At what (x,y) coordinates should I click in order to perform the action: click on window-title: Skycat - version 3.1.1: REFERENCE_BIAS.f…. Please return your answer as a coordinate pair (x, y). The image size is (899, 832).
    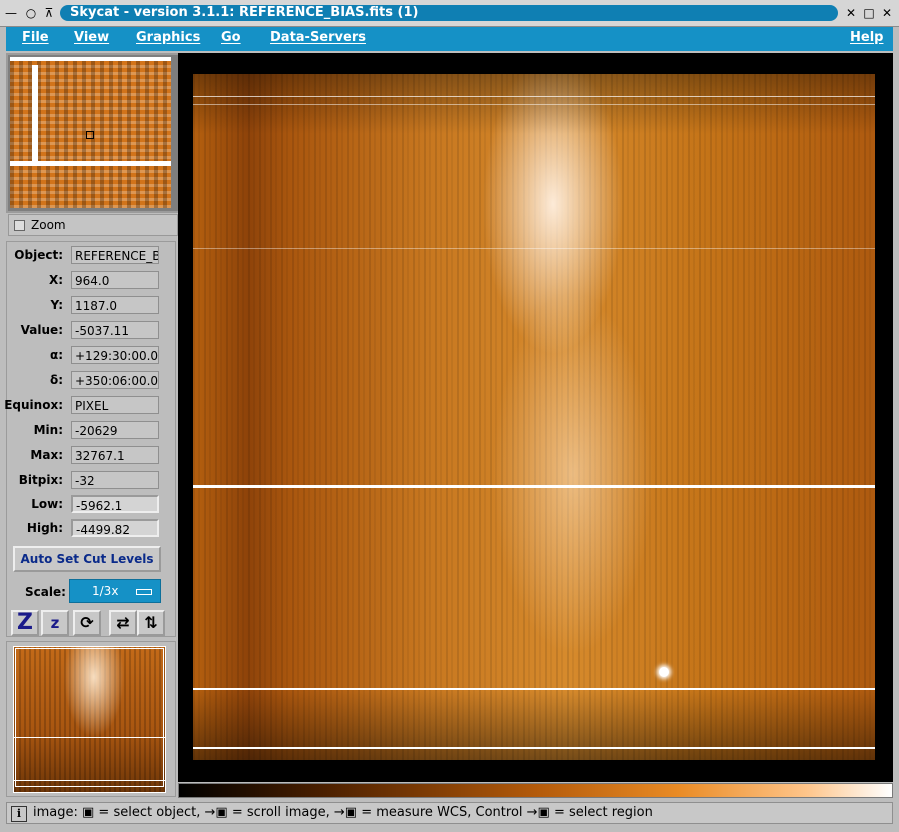
    Looking at the image, I should click on (449, 13).